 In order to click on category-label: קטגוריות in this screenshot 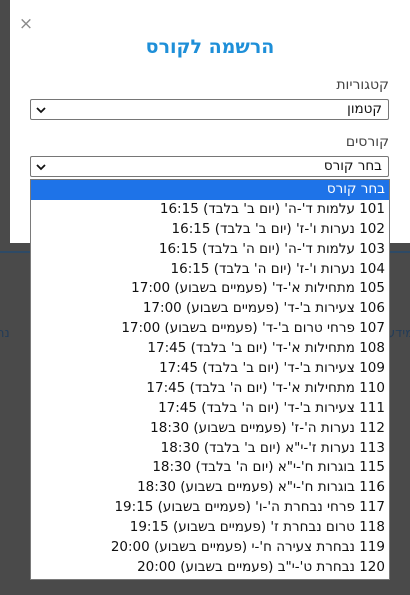, I will do `click(362, 85)`.